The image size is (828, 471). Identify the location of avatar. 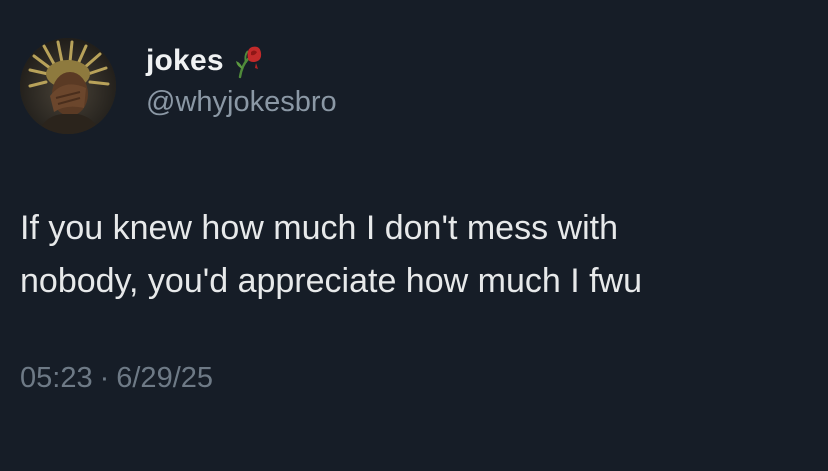
(68, 86).